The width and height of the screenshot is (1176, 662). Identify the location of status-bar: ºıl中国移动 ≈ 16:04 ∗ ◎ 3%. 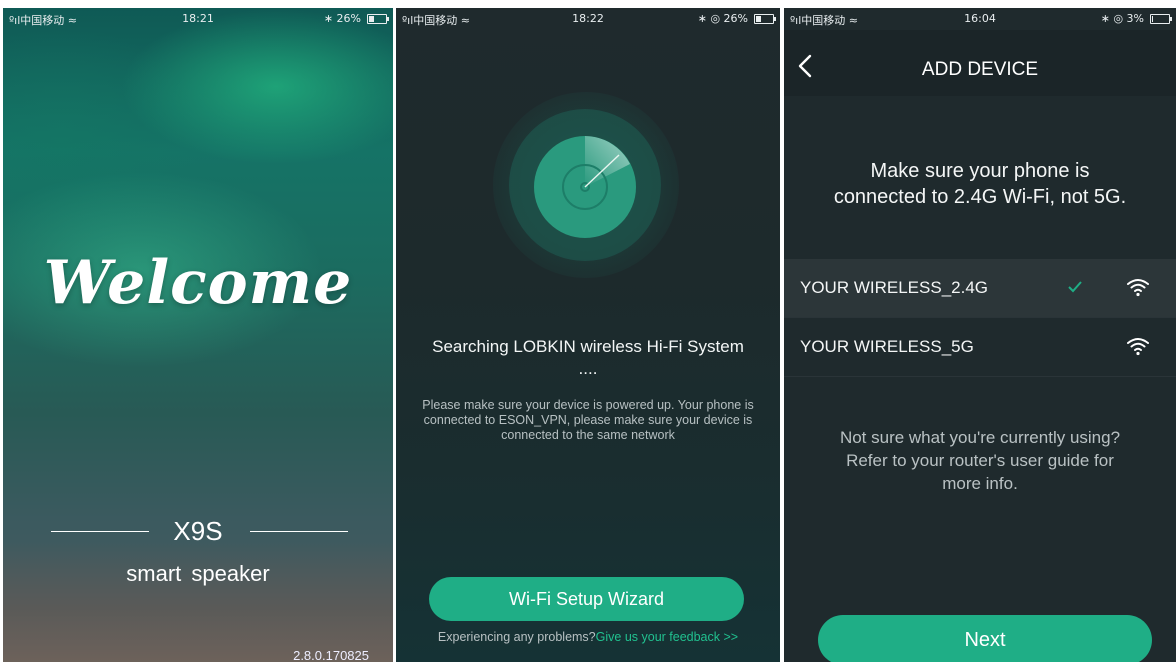
(980, 19).